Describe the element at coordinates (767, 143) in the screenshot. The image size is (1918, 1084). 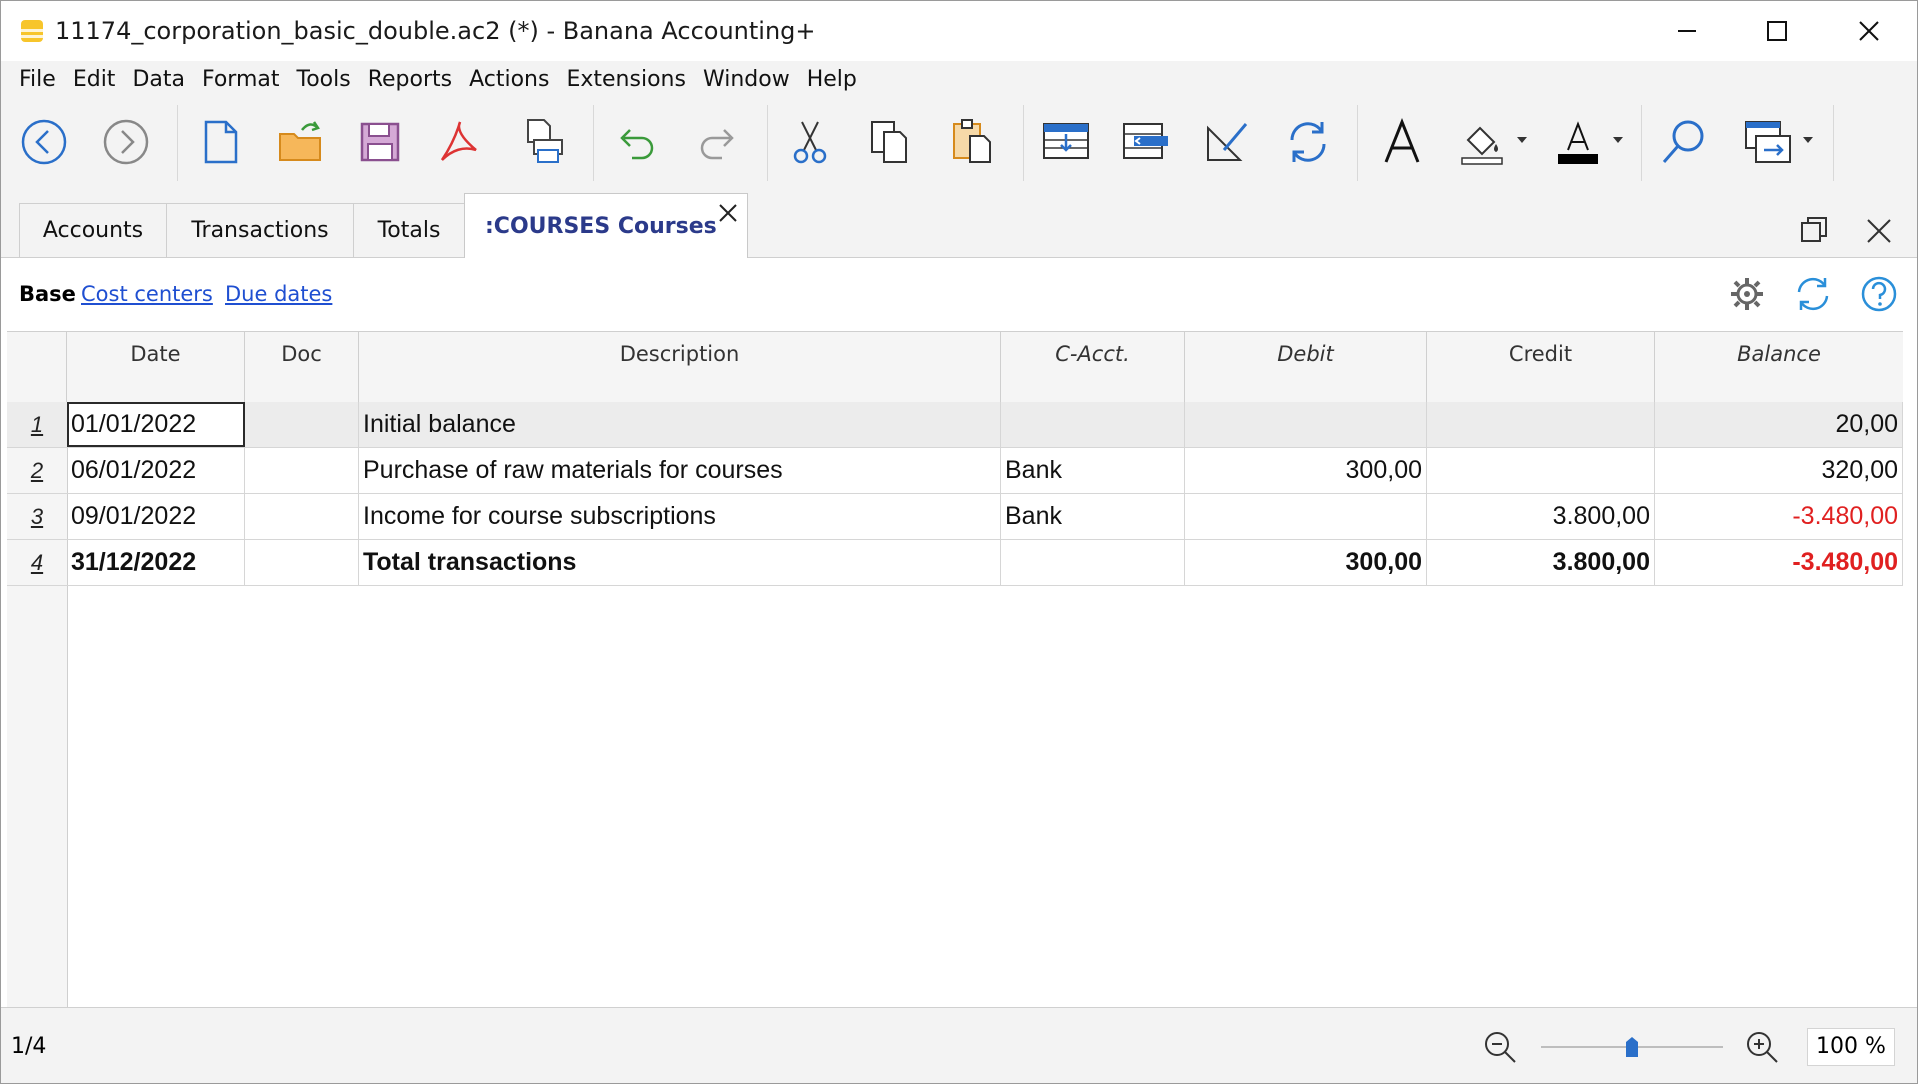
I see `toolbar-separator` at that location.